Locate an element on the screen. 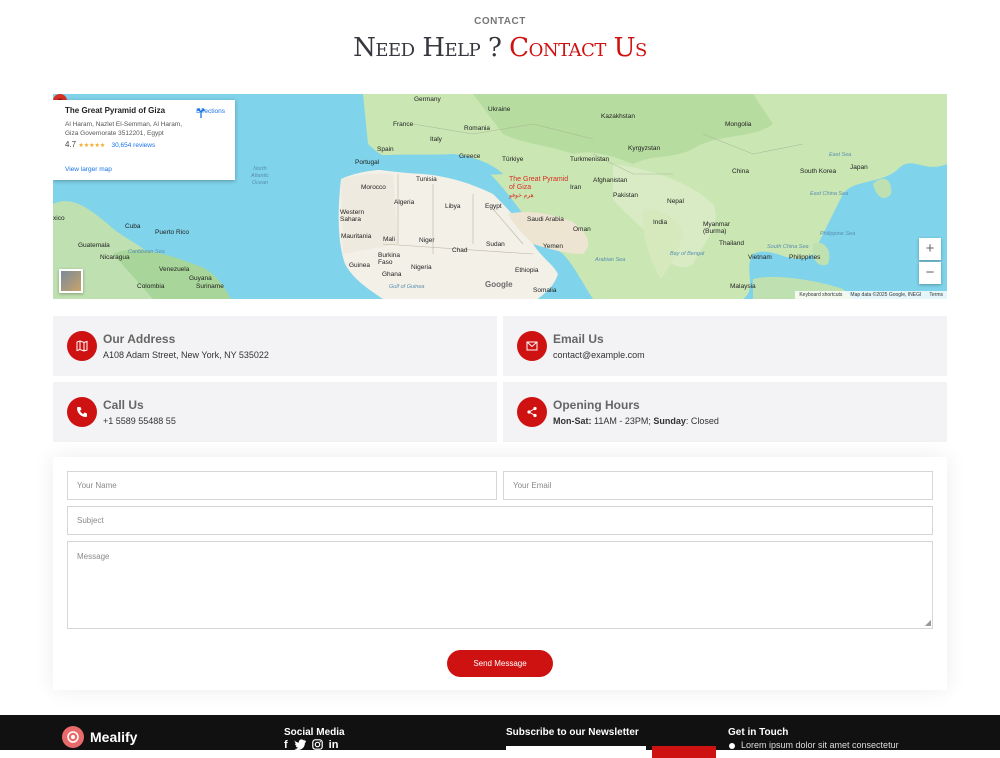  phone-icon is located at coordinates (82, 412).